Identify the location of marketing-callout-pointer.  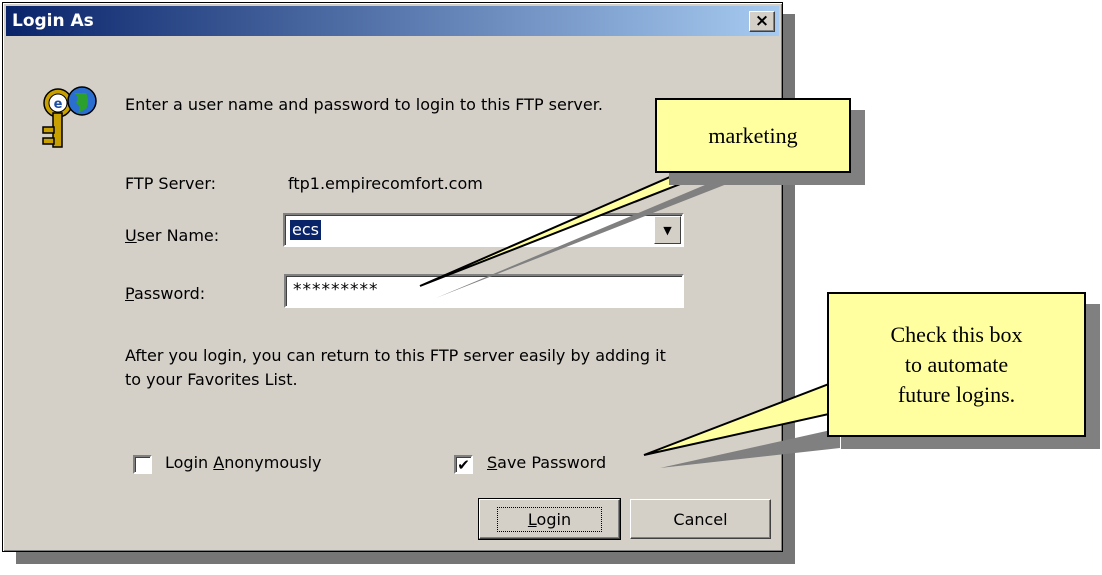
(568, 228).